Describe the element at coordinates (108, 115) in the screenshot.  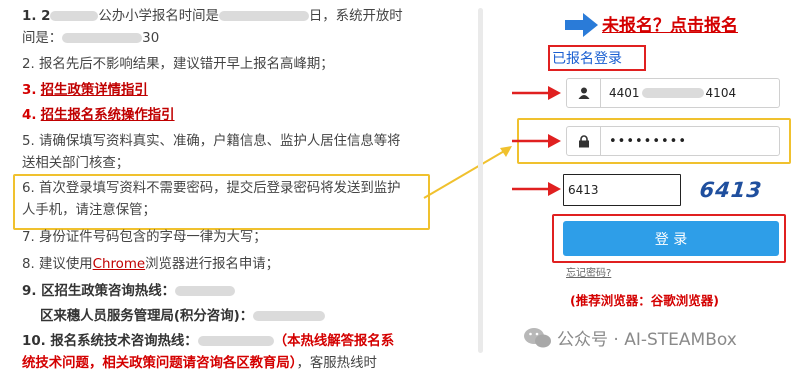
I see `operation-guide-link: 招生报名系统操作指引` at that location.